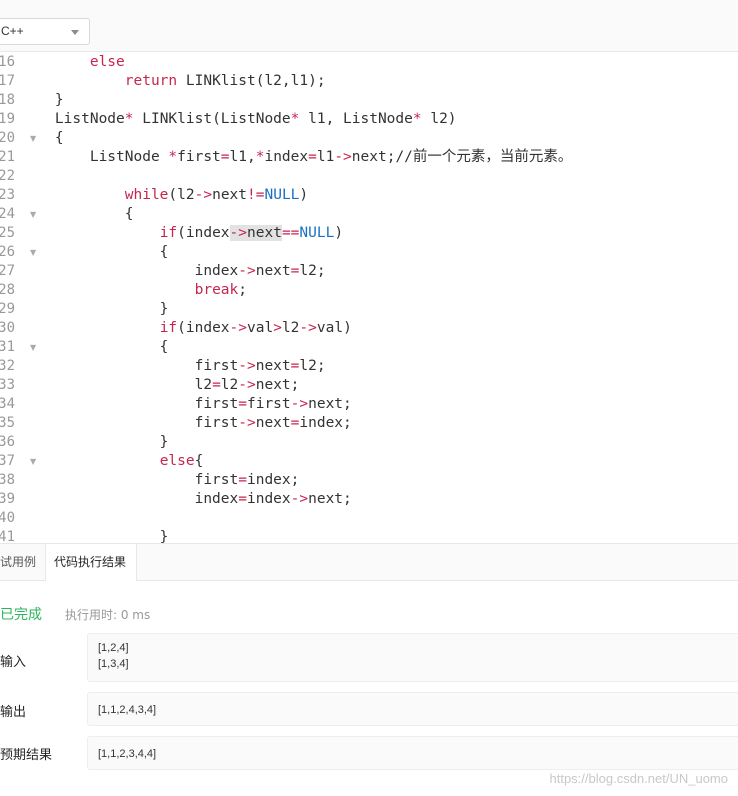 The width and height of the screenshot is (738, 796). What do you see at coordinates (216, 195) in the screenshot?
I see `code-text: while(l2->next!=NULL)` at bounding box center [216, 195].